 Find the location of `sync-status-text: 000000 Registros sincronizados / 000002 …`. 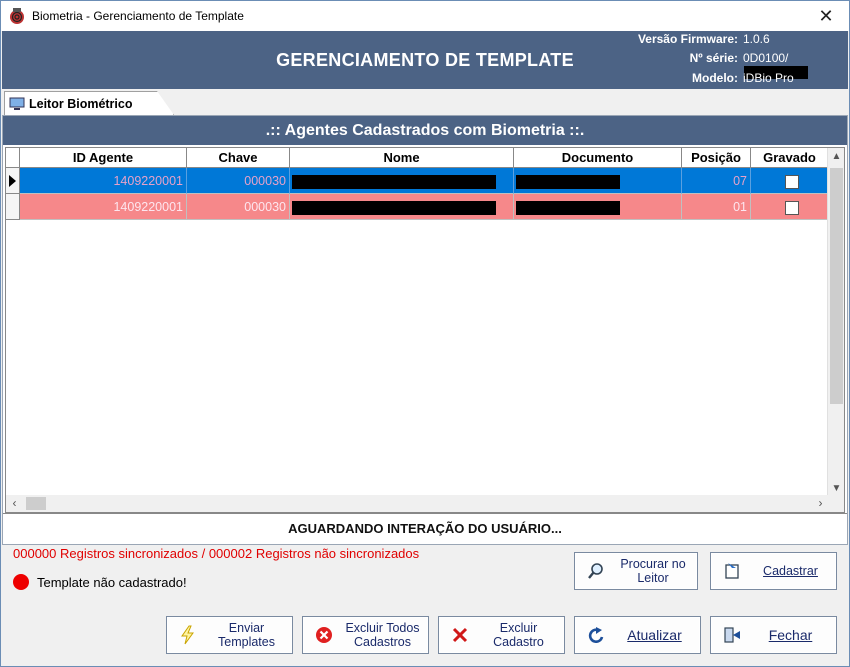

sync-status-text: 000000 Registros sincronizados / 000002 … is located at coordinates (216, 553).